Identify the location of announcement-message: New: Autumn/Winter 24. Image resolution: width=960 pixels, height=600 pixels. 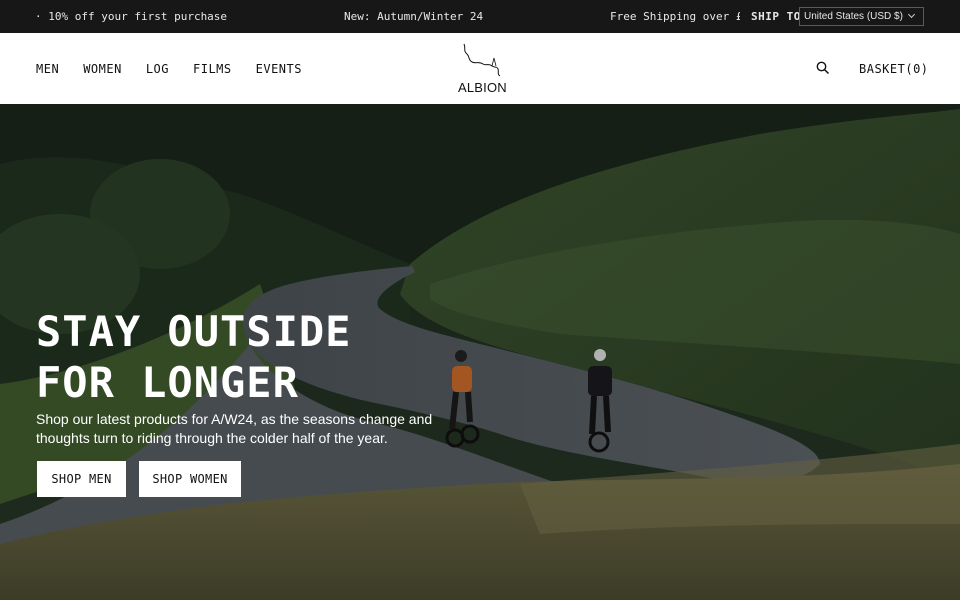
(414, 16).